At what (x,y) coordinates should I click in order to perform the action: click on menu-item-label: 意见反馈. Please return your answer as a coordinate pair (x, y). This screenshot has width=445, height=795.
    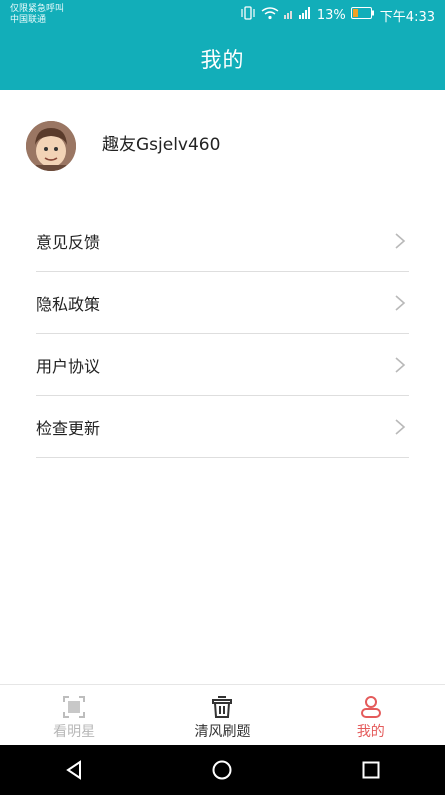
    Looking at the image, I should click on (68, 242).